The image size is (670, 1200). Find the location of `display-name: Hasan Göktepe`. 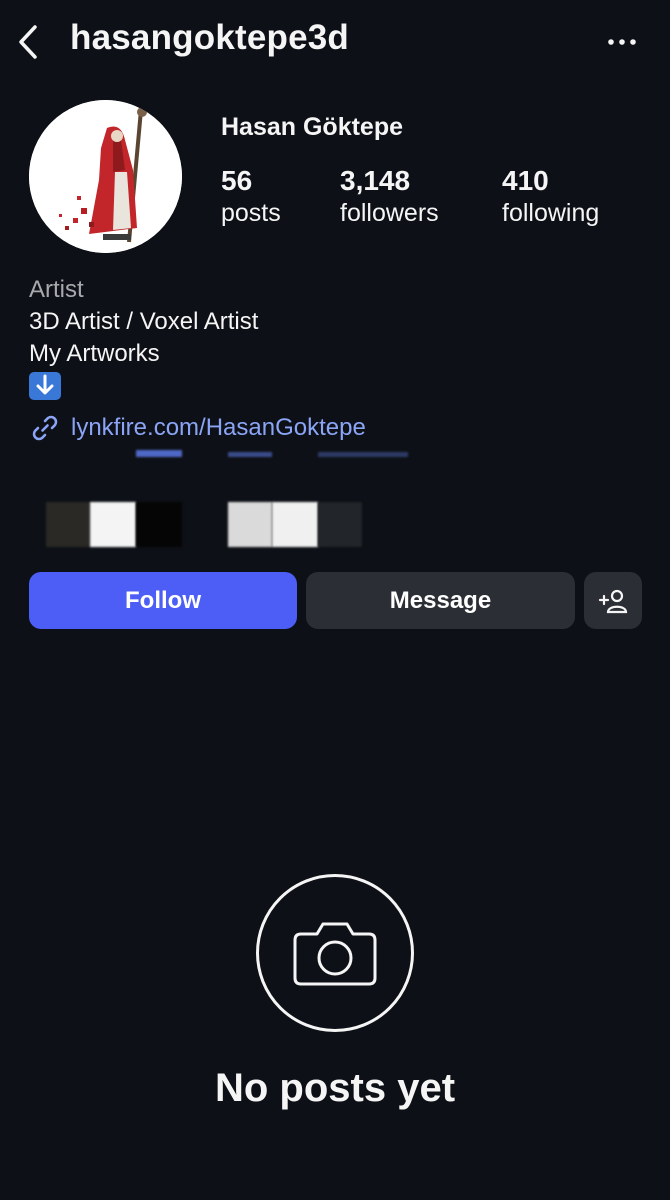

display-name: Hasan Göktepe is located at coordinates (312, 127).